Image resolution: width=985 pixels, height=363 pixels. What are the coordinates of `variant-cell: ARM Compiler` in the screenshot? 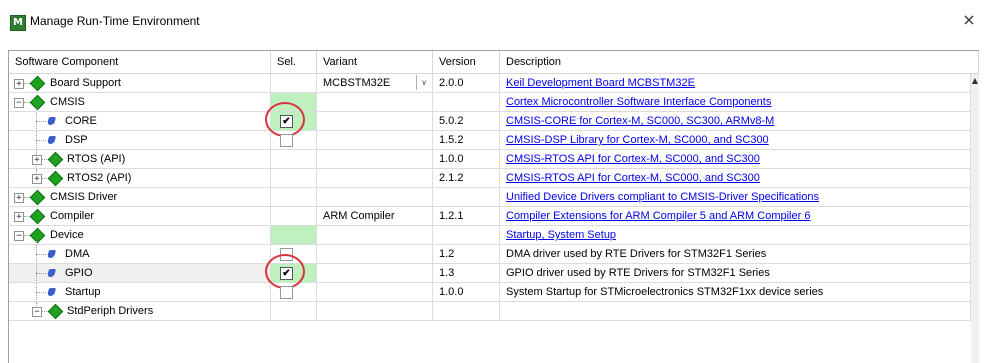 It's located at (375, 216).